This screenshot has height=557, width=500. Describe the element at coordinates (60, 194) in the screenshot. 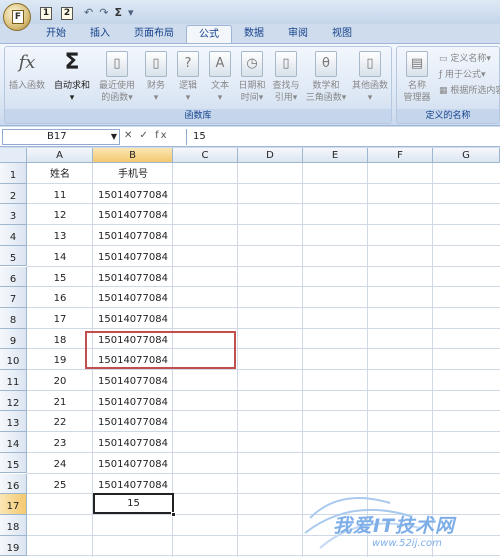

I see `table-cell-name: 11` at that location.